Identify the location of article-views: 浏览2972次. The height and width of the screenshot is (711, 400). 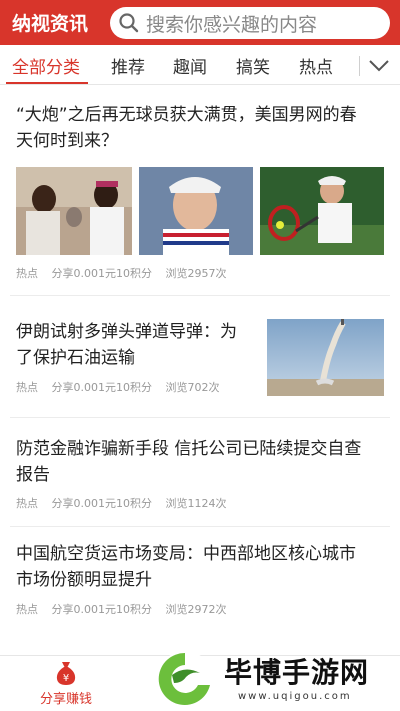
(196, 609).